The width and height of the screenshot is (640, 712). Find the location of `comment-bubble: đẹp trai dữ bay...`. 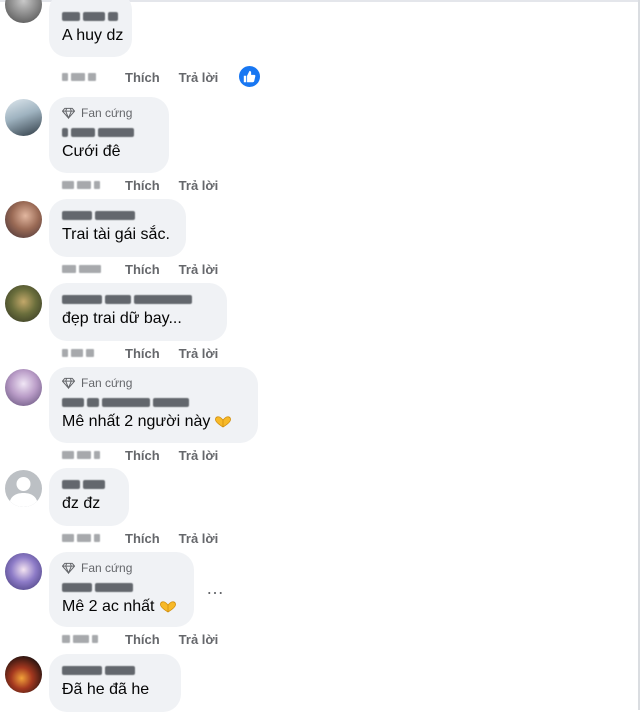

comment-bubble: đẹp trai dữ bay... is located at coordinates (138, 312).